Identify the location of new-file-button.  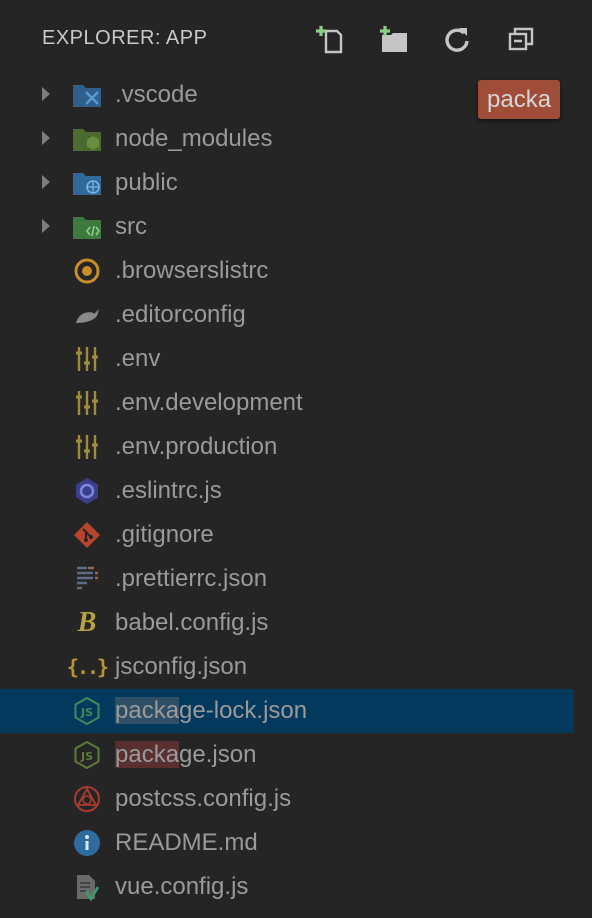
(330, 39).